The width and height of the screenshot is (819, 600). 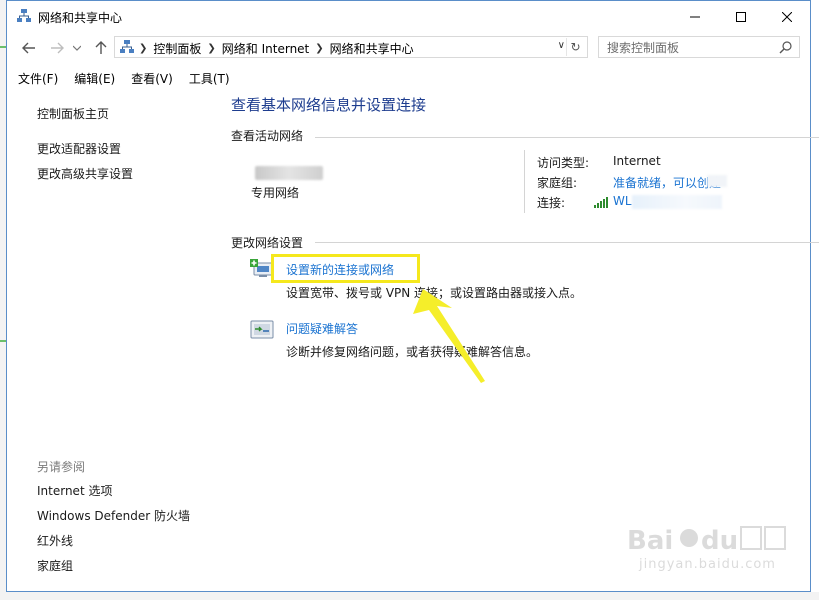 I want to click on search-input, so click(x=687, y=48).